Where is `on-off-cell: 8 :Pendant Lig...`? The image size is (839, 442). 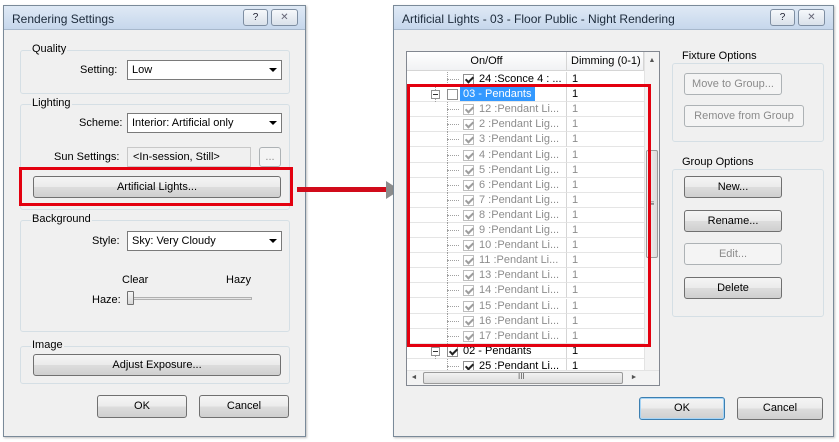 on-off-cell: 8 :Pendant Lig... is located at coordinates (487, 215).